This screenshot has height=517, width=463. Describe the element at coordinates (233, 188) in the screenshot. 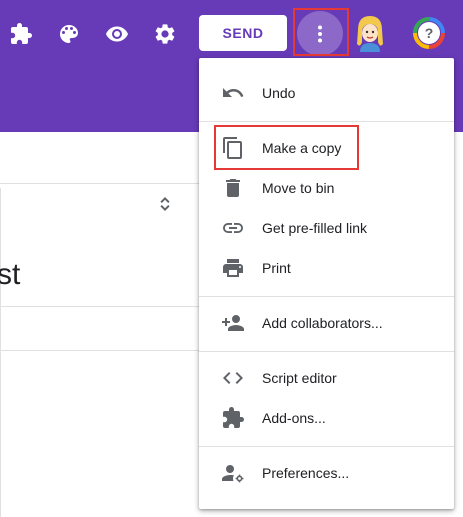

I see `trash-icon` at that location.